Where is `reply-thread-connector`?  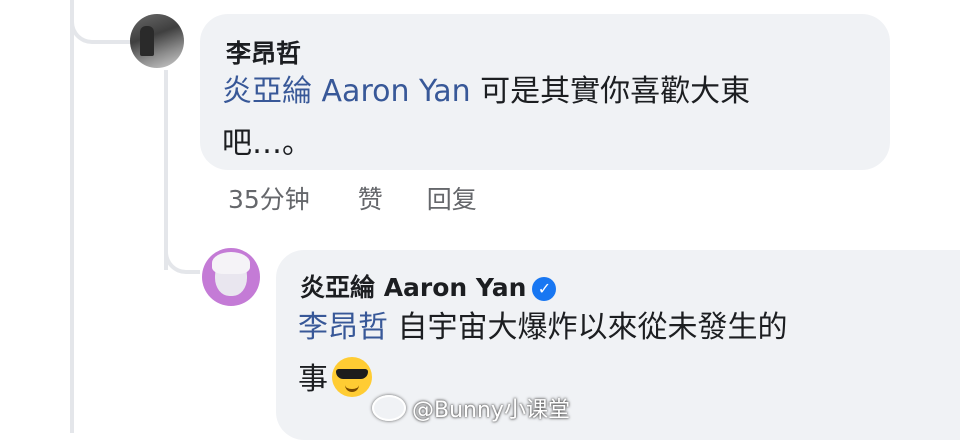
reply-thread-connector is located at coordinates (182, 252).